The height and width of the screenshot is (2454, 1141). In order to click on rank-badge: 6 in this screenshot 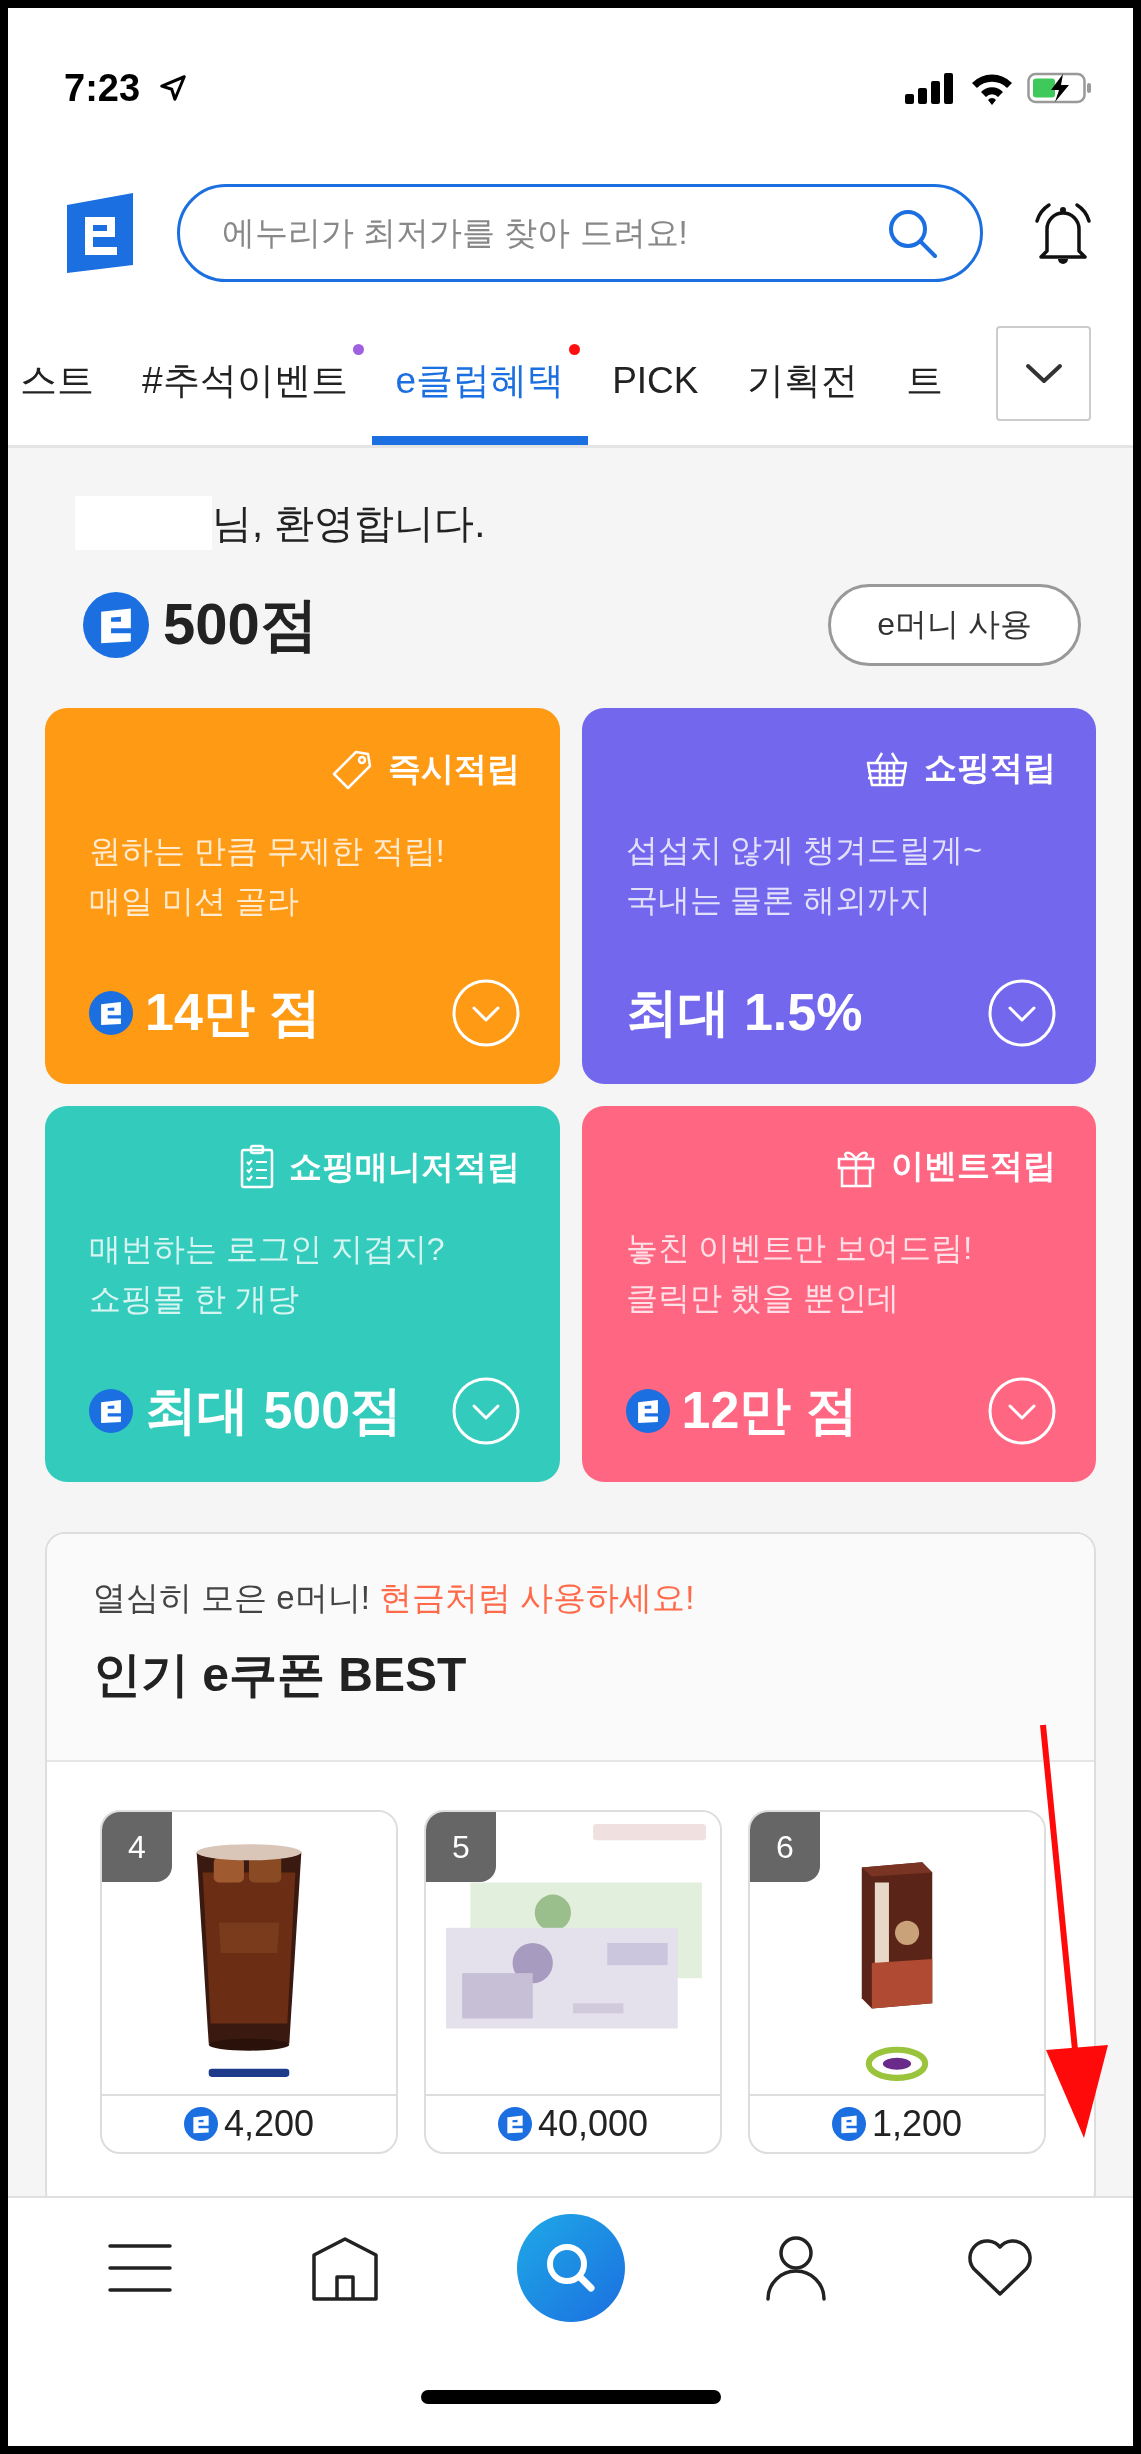, I will do `click(785, 1847)`.